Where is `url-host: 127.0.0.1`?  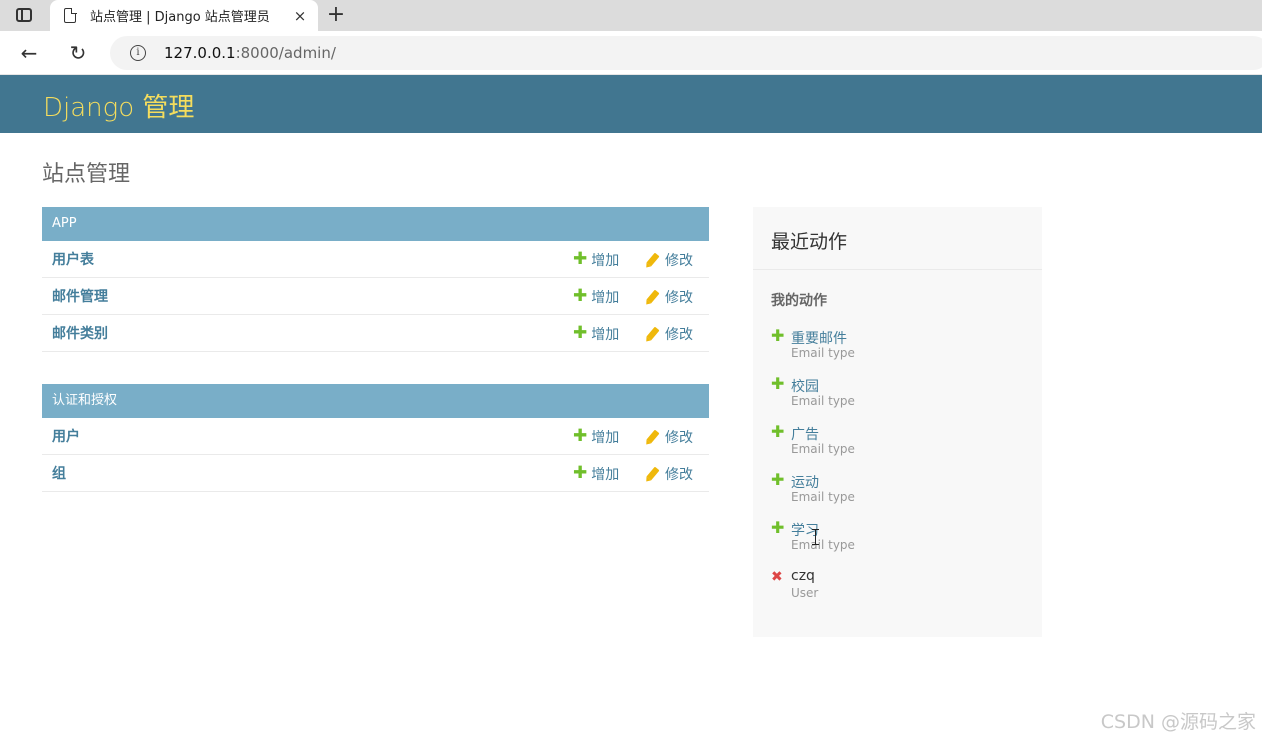
url-host: 127.0.0.1 is located at coordinates (200, 53).